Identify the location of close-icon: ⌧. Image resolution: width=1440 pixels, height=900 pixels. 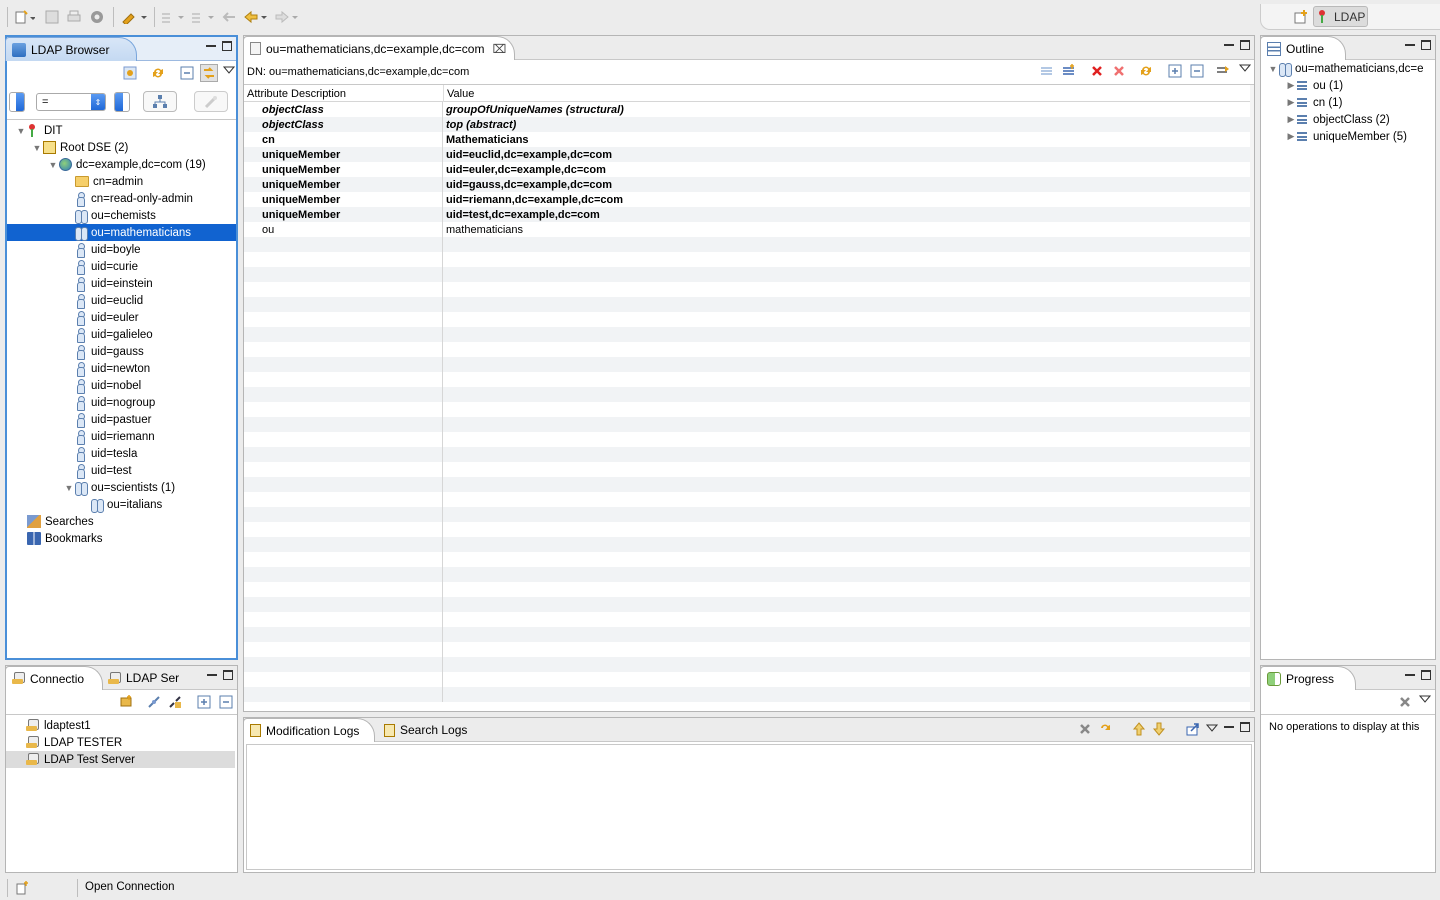
(499, 49).